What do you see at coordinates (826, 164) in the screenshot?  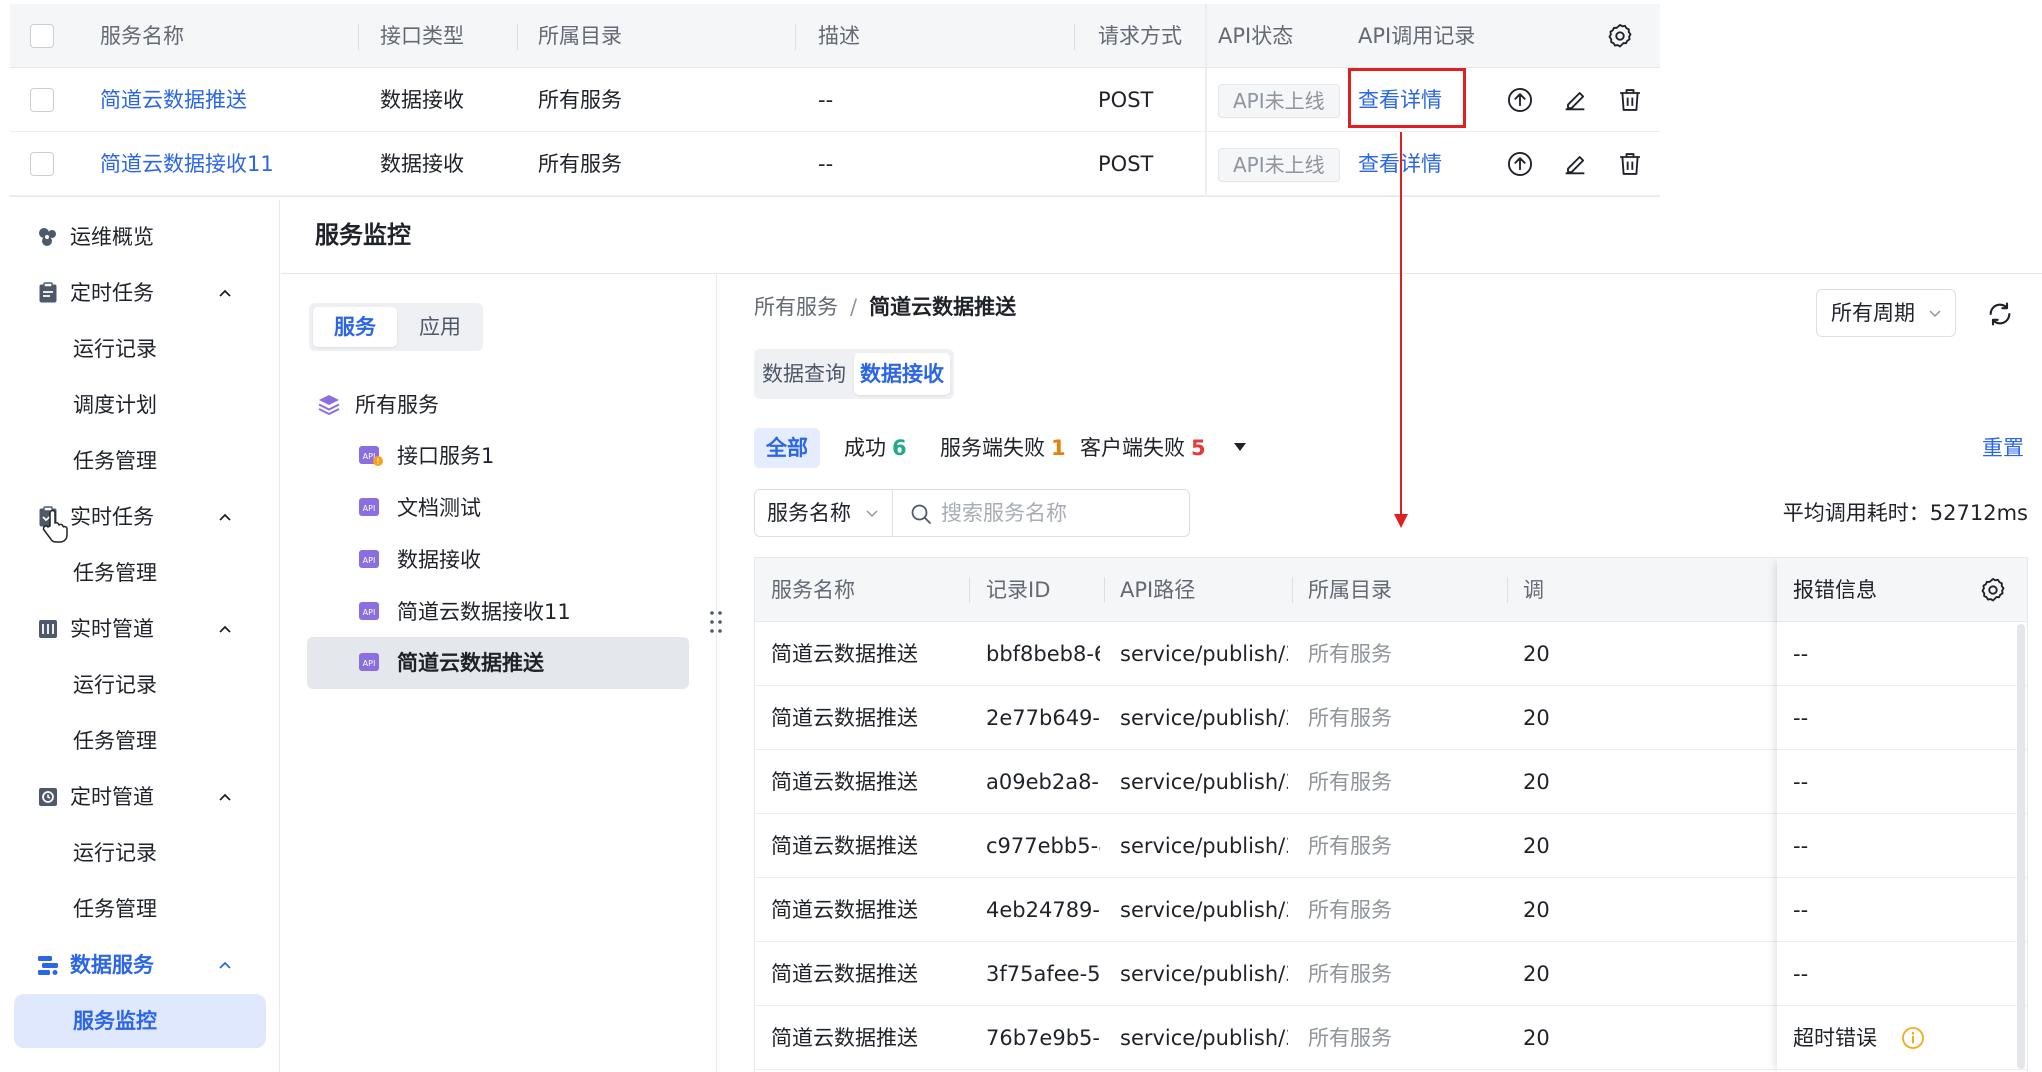 I see `description: --` at bounding box center [826, 164].